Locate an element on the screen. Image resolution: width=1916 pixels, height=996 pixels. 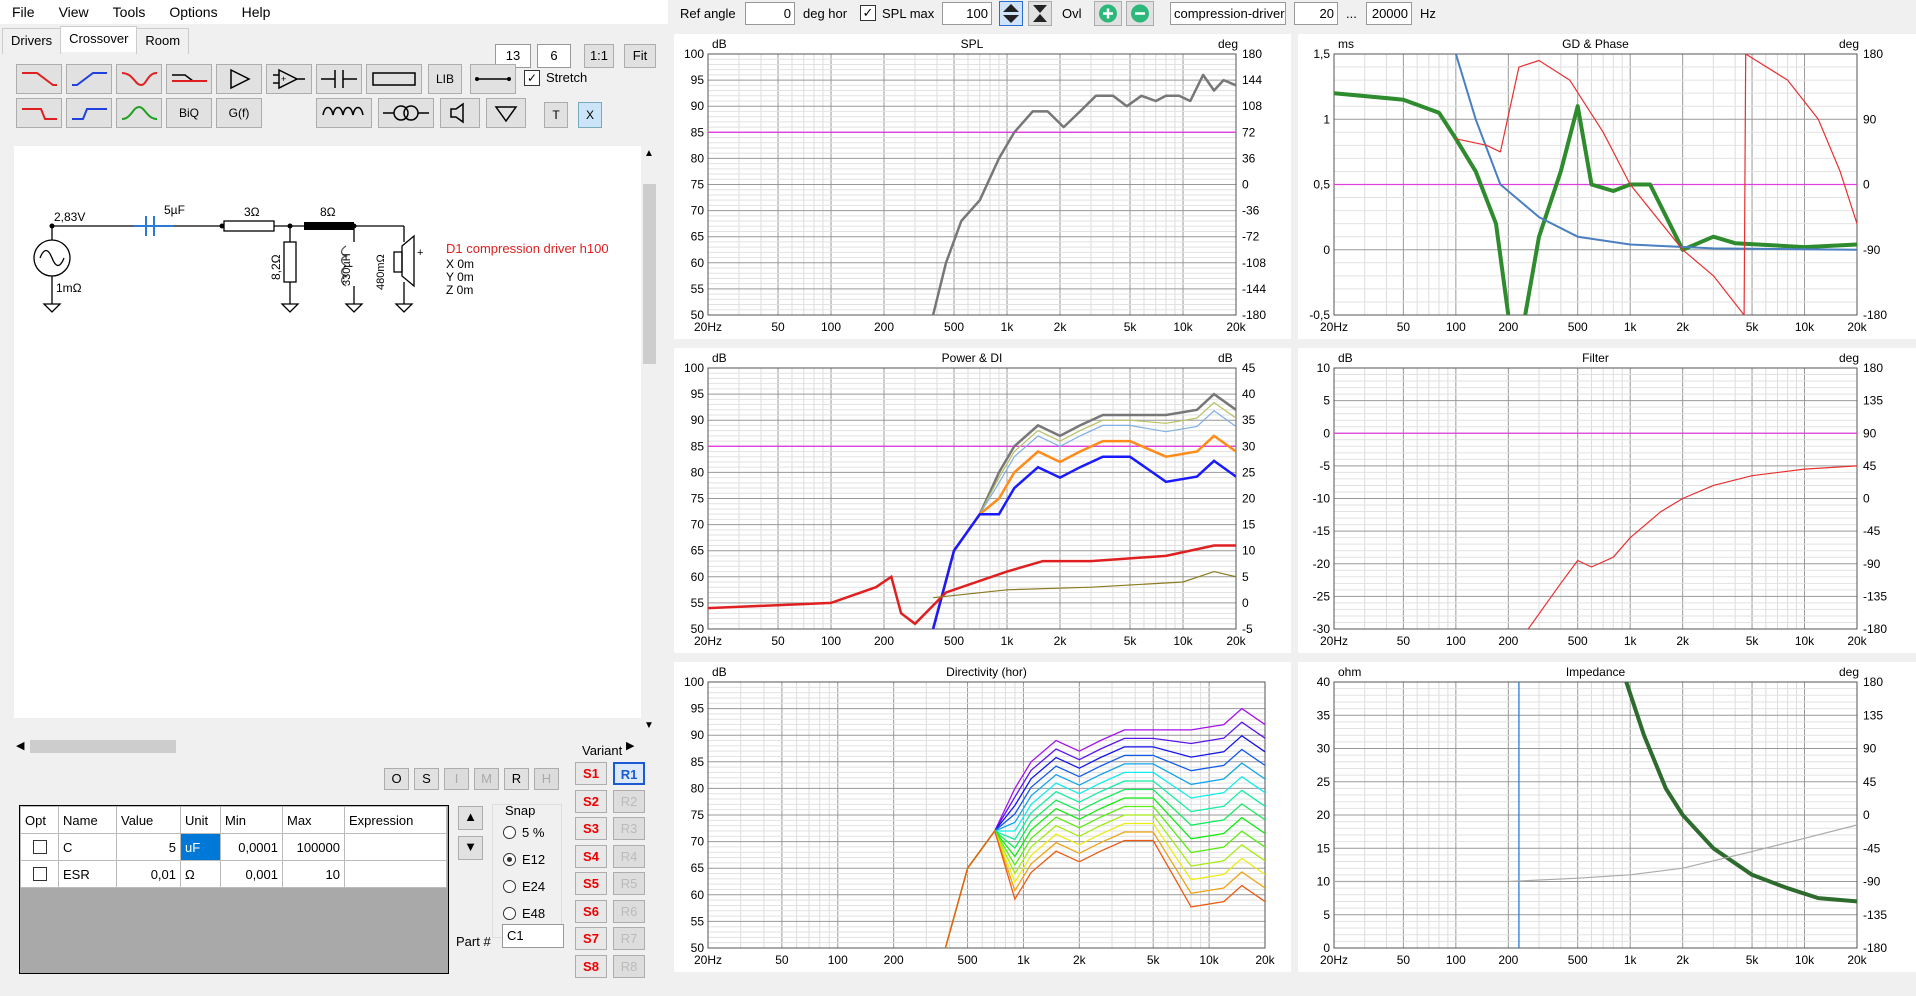
tab-crossover: Crossover is located at coordinates (99, 39).